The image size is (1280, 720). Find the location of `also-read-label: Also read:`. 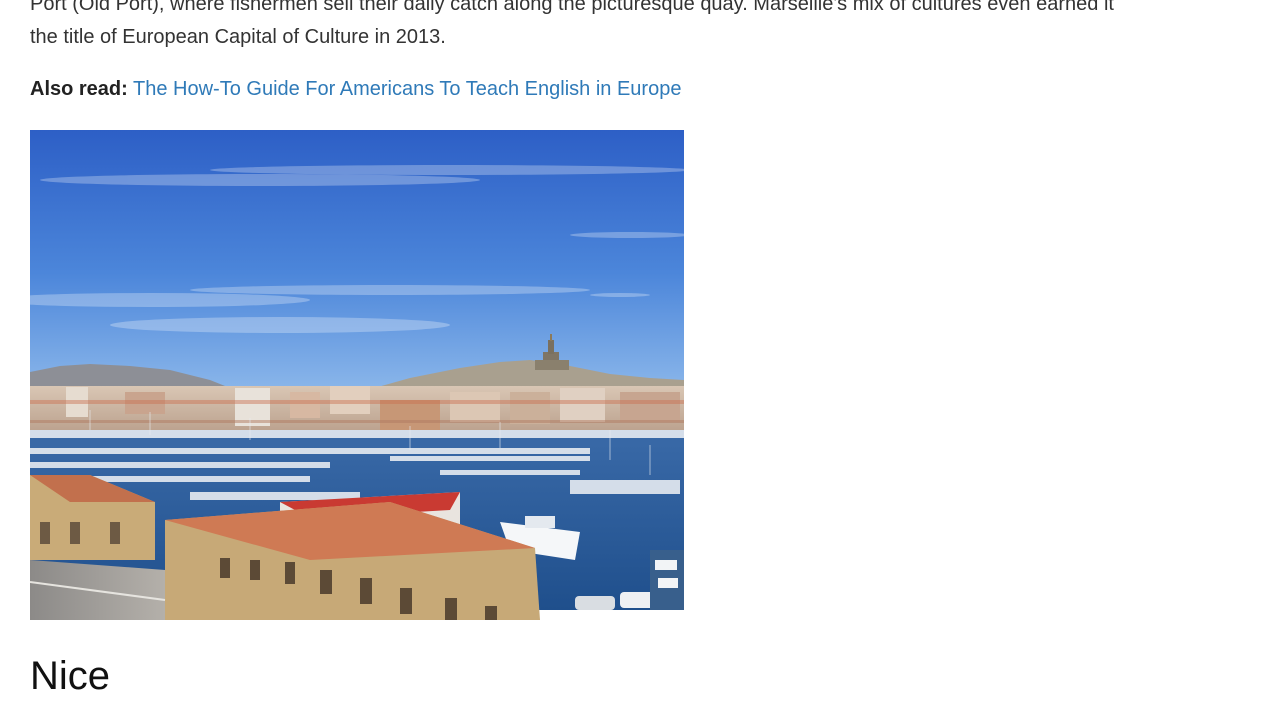

also-read-label: Also read: is located at coordinates (79, 89).